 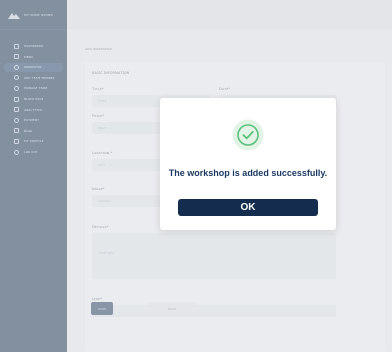 What do you see at coordinates (248, 135) in the screenshot?
I see `check-circle-icon` at bounding box center [248, 135].